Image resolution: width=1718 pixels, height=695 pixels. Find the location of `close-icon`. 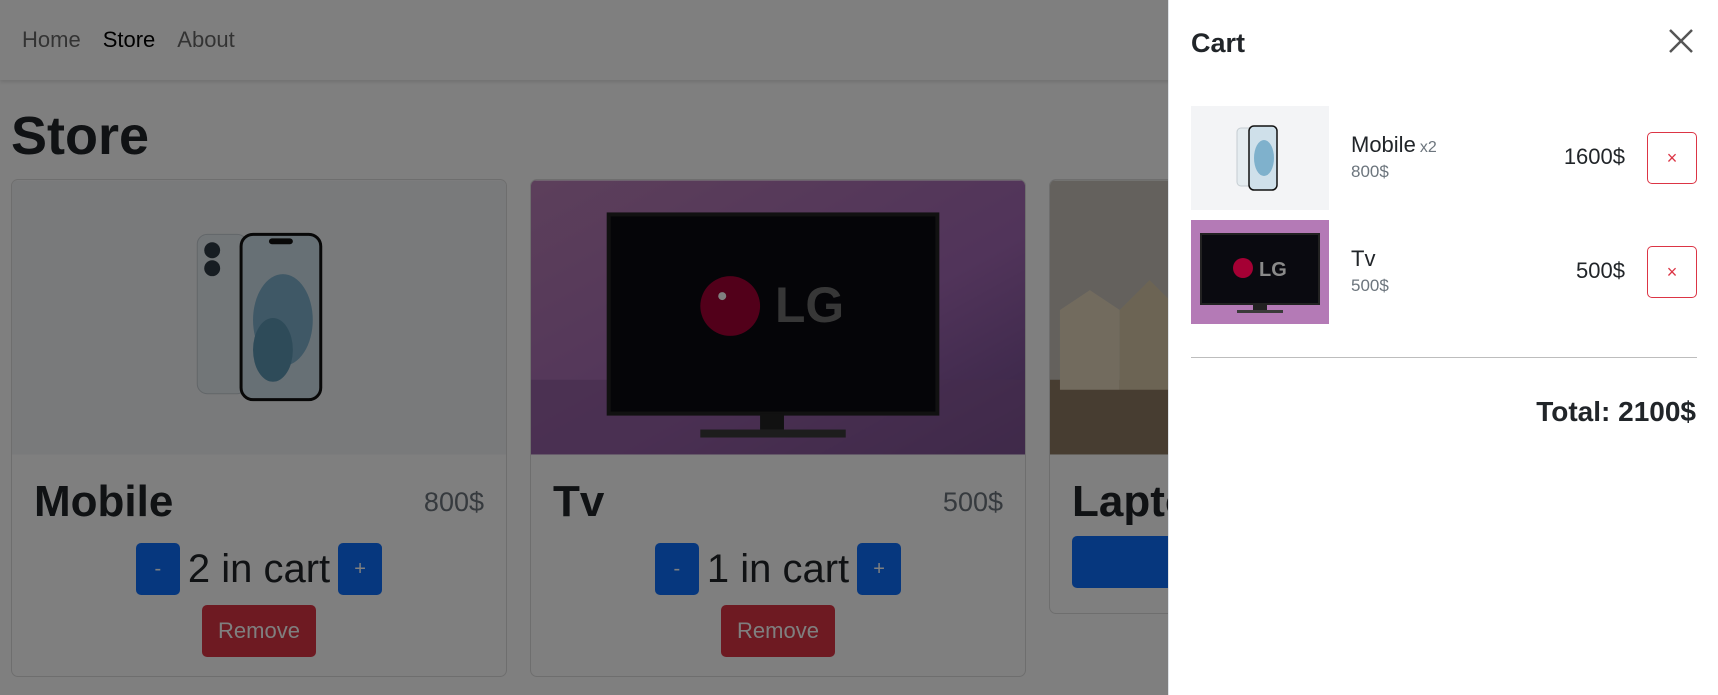

close-icon is located at coordinates (1681, 41).